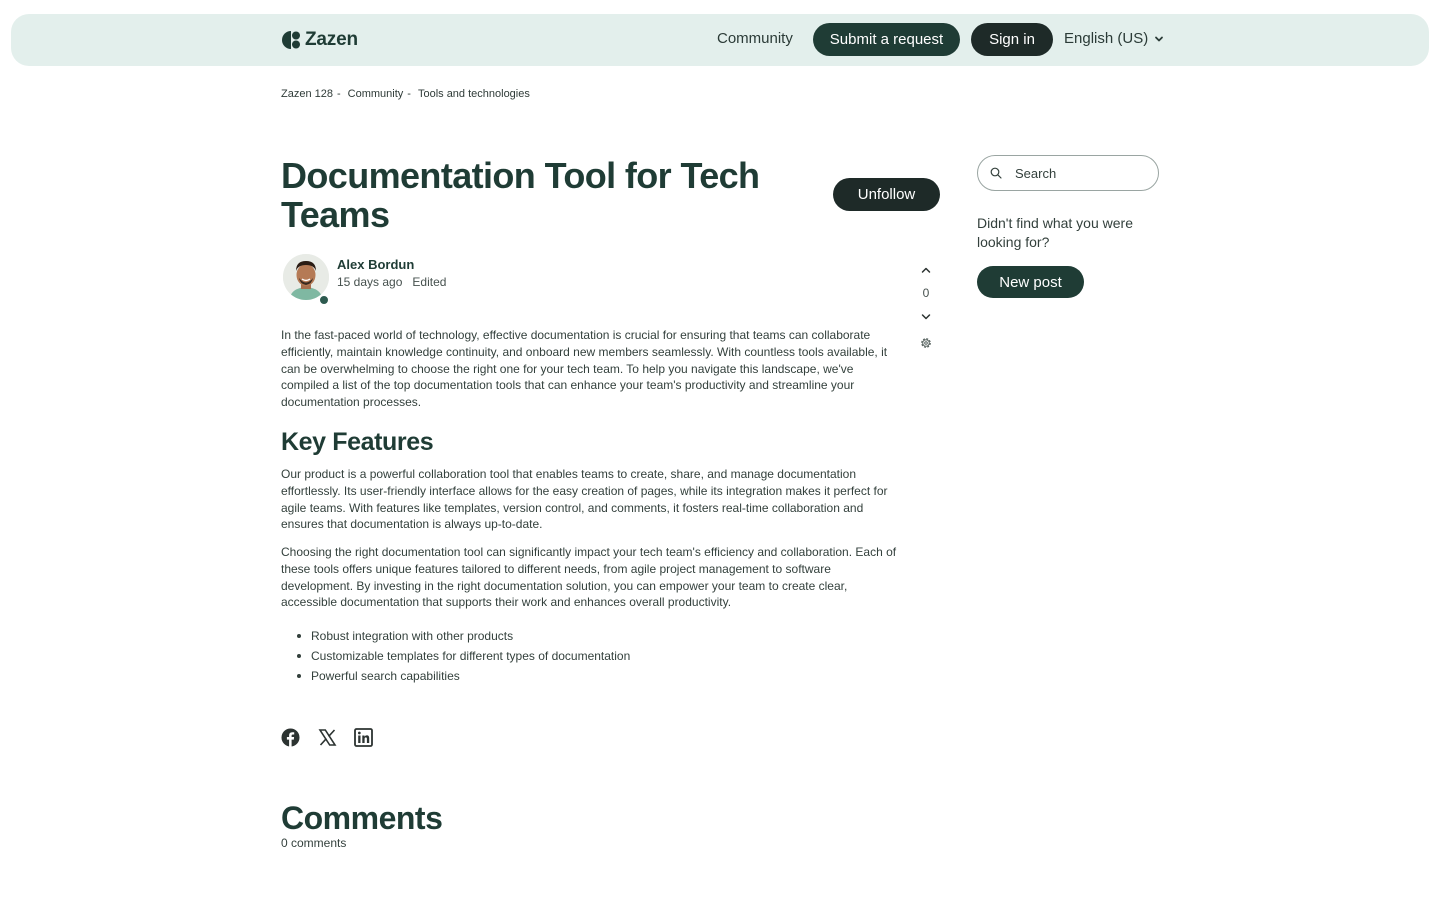 This screenshot has width=1440, height=900. Describe the element at coordinates (926, 270) in the screenshot. I see `upvote-chevron-up-icon` at that location.